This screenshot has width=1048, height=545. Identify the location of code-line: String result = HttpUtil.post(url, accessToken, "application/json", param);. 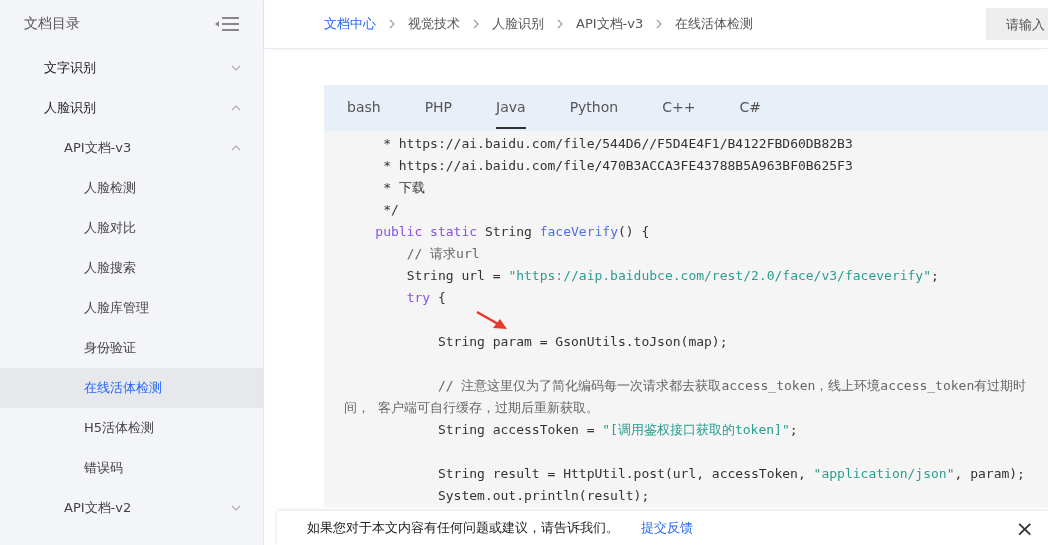
(731, 474).